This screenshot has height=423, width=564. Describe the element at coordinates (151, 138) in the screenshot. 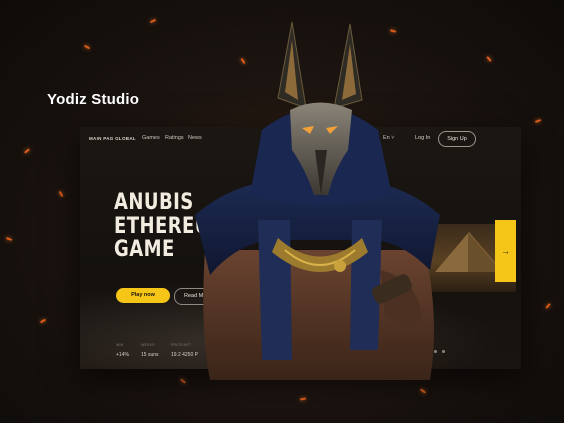

I see `nav-link-games: Games` at that location.